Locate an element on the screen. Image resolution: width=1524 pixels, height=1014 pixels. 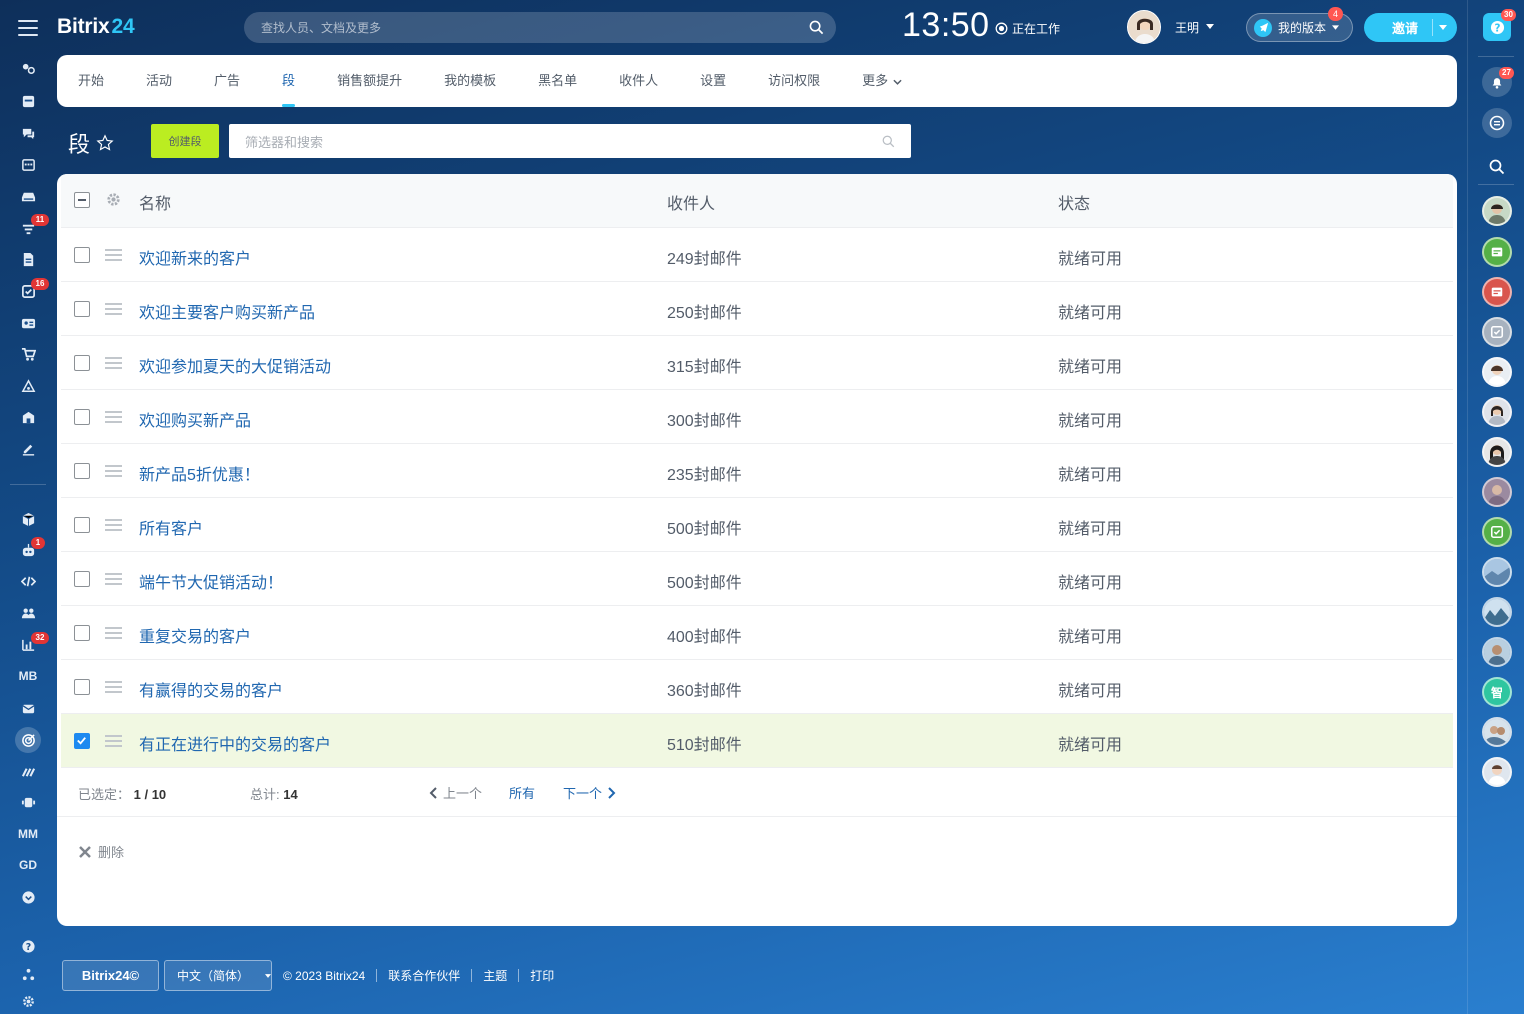
column-header-status: 状态 is located at coordinates (1074, 202).